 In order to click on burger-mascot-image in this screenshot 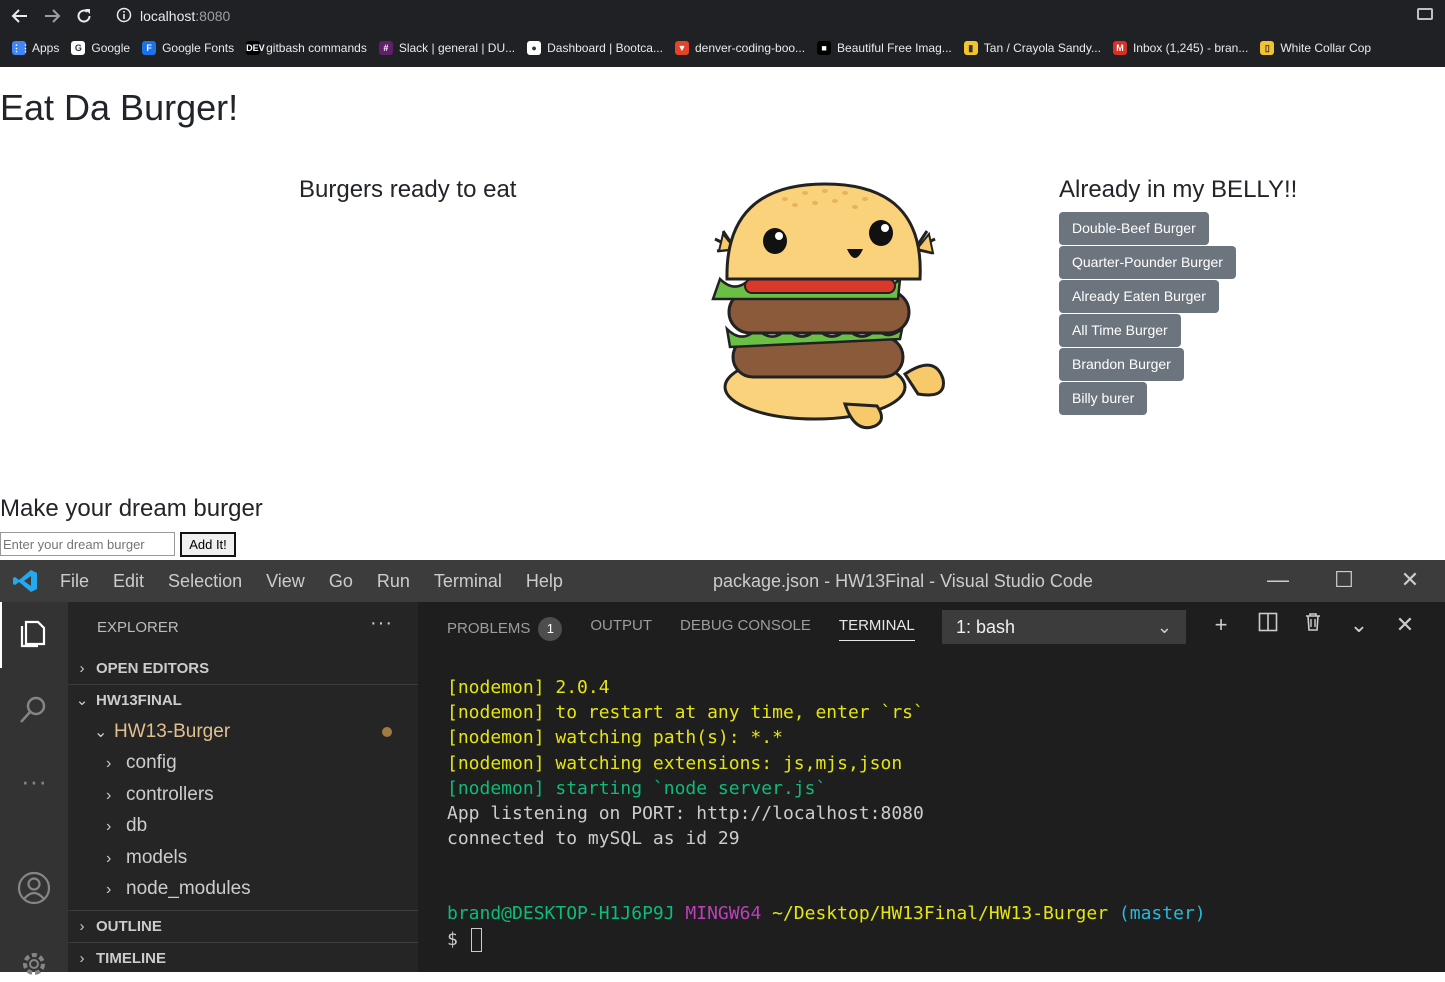, I will do `click(828, 306)`.